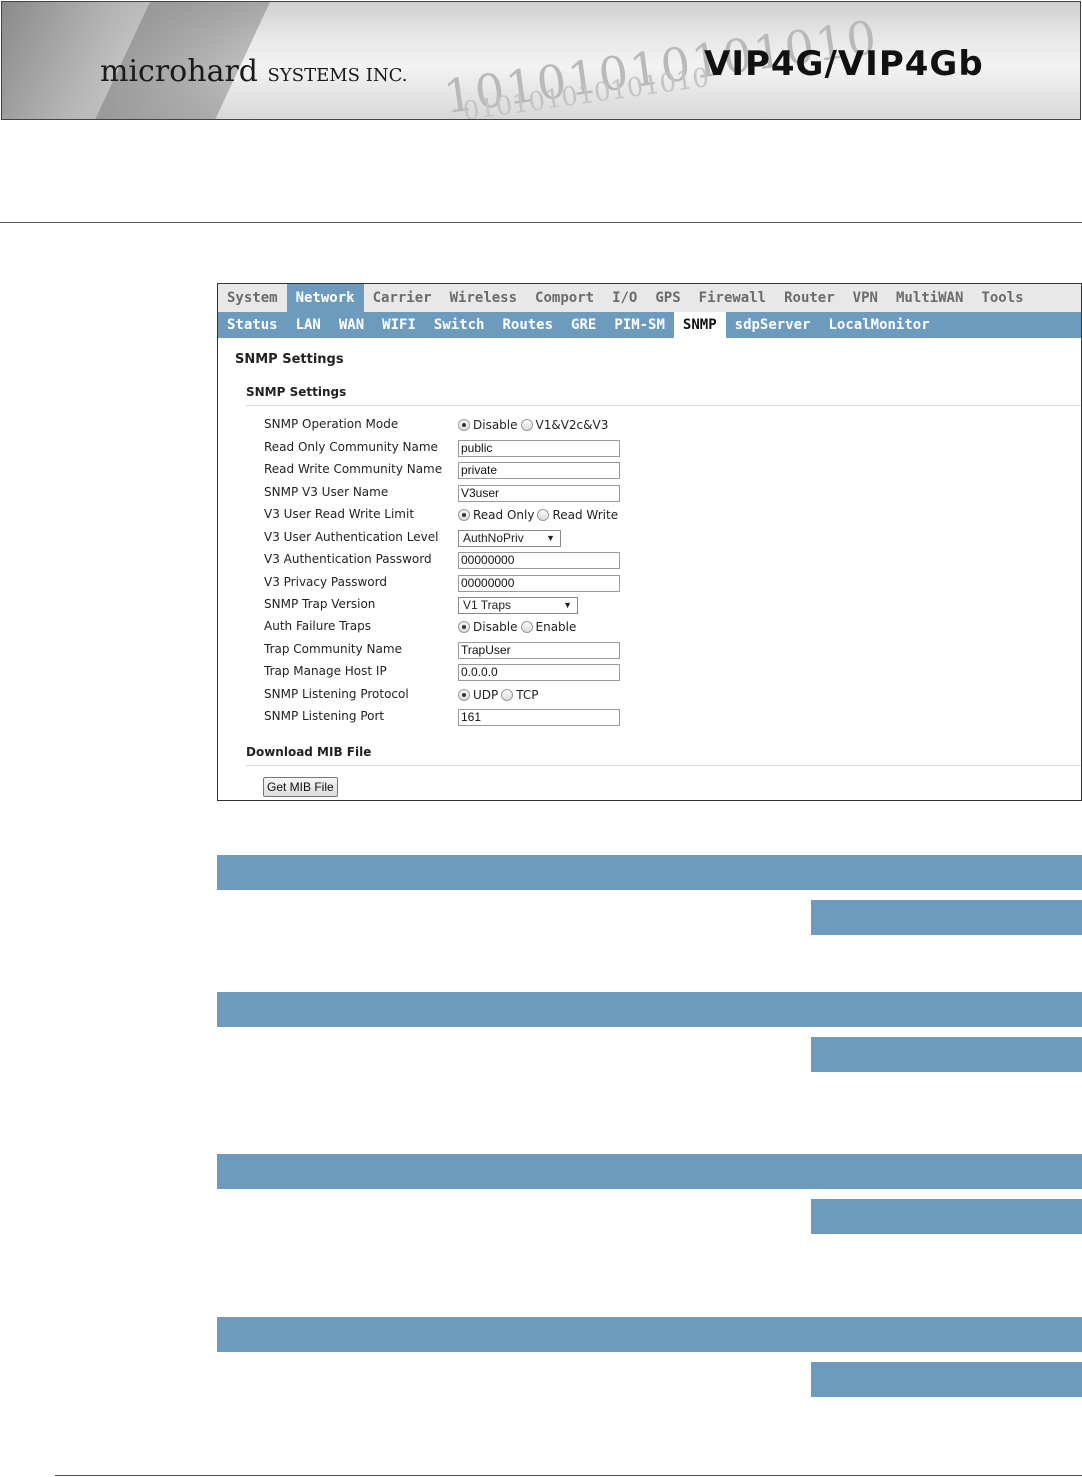  What do you see at coordinates (296, 392) in the screenshot?
I see `section-title-snmp: SNMP Settings` at bounding box center [296, 392].